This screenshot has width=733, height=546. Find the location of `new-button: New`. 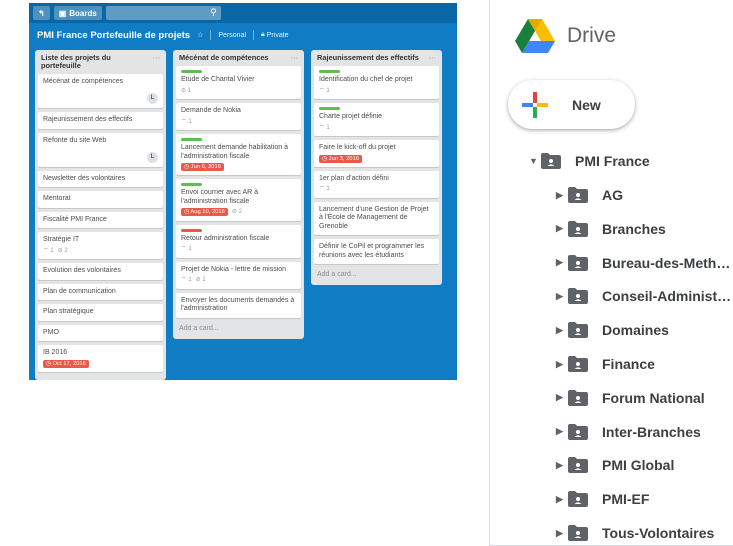

new-button: New is located at coordinates (571, 104).